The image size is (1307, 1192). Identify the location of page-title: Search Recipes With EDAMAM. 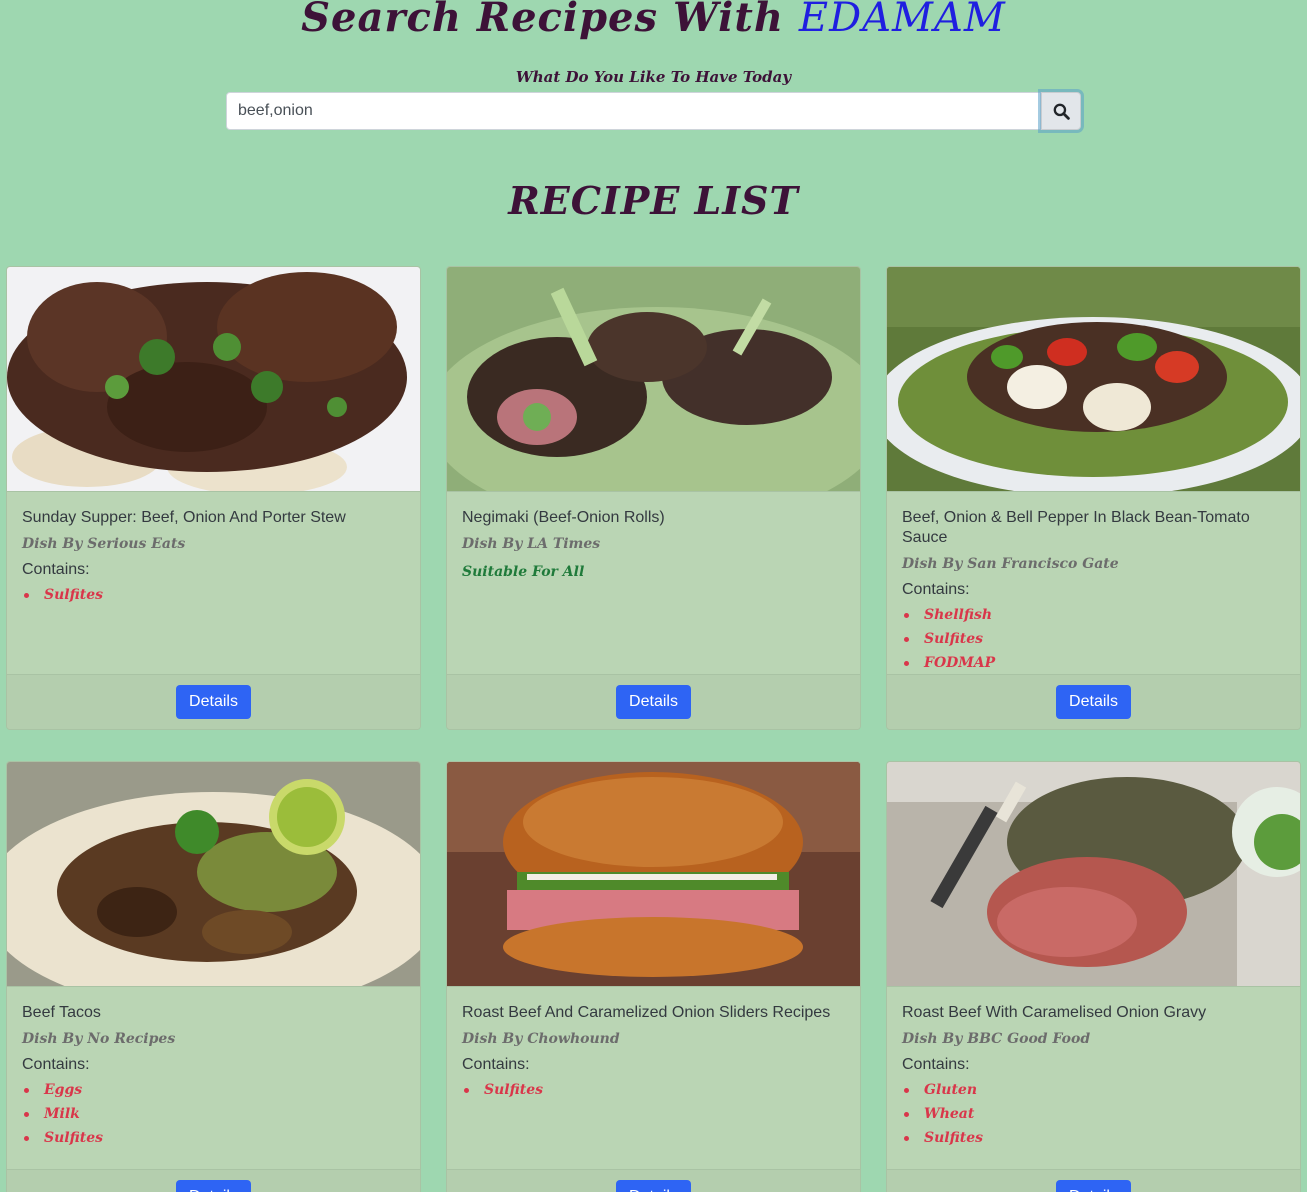
(653, 23).